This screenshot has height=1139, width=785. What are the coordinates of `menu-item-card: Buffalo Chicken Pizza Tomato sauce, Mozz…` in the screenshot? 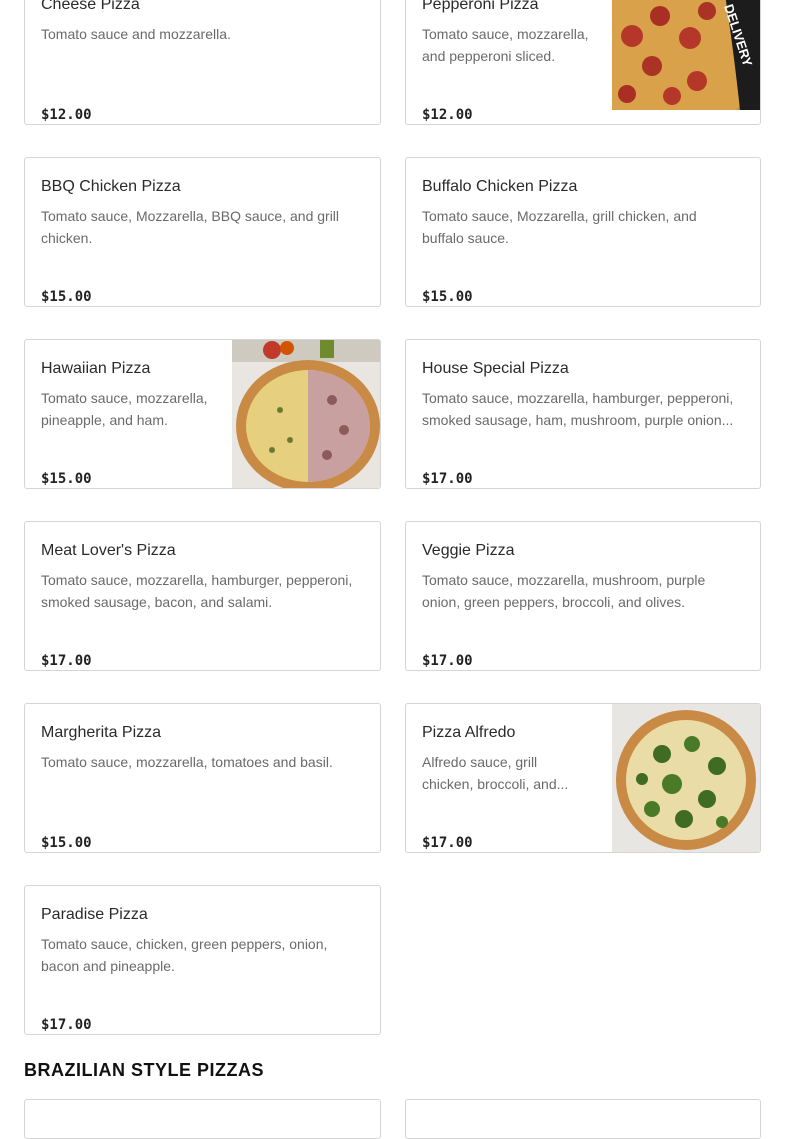 It's located at (583, 232).